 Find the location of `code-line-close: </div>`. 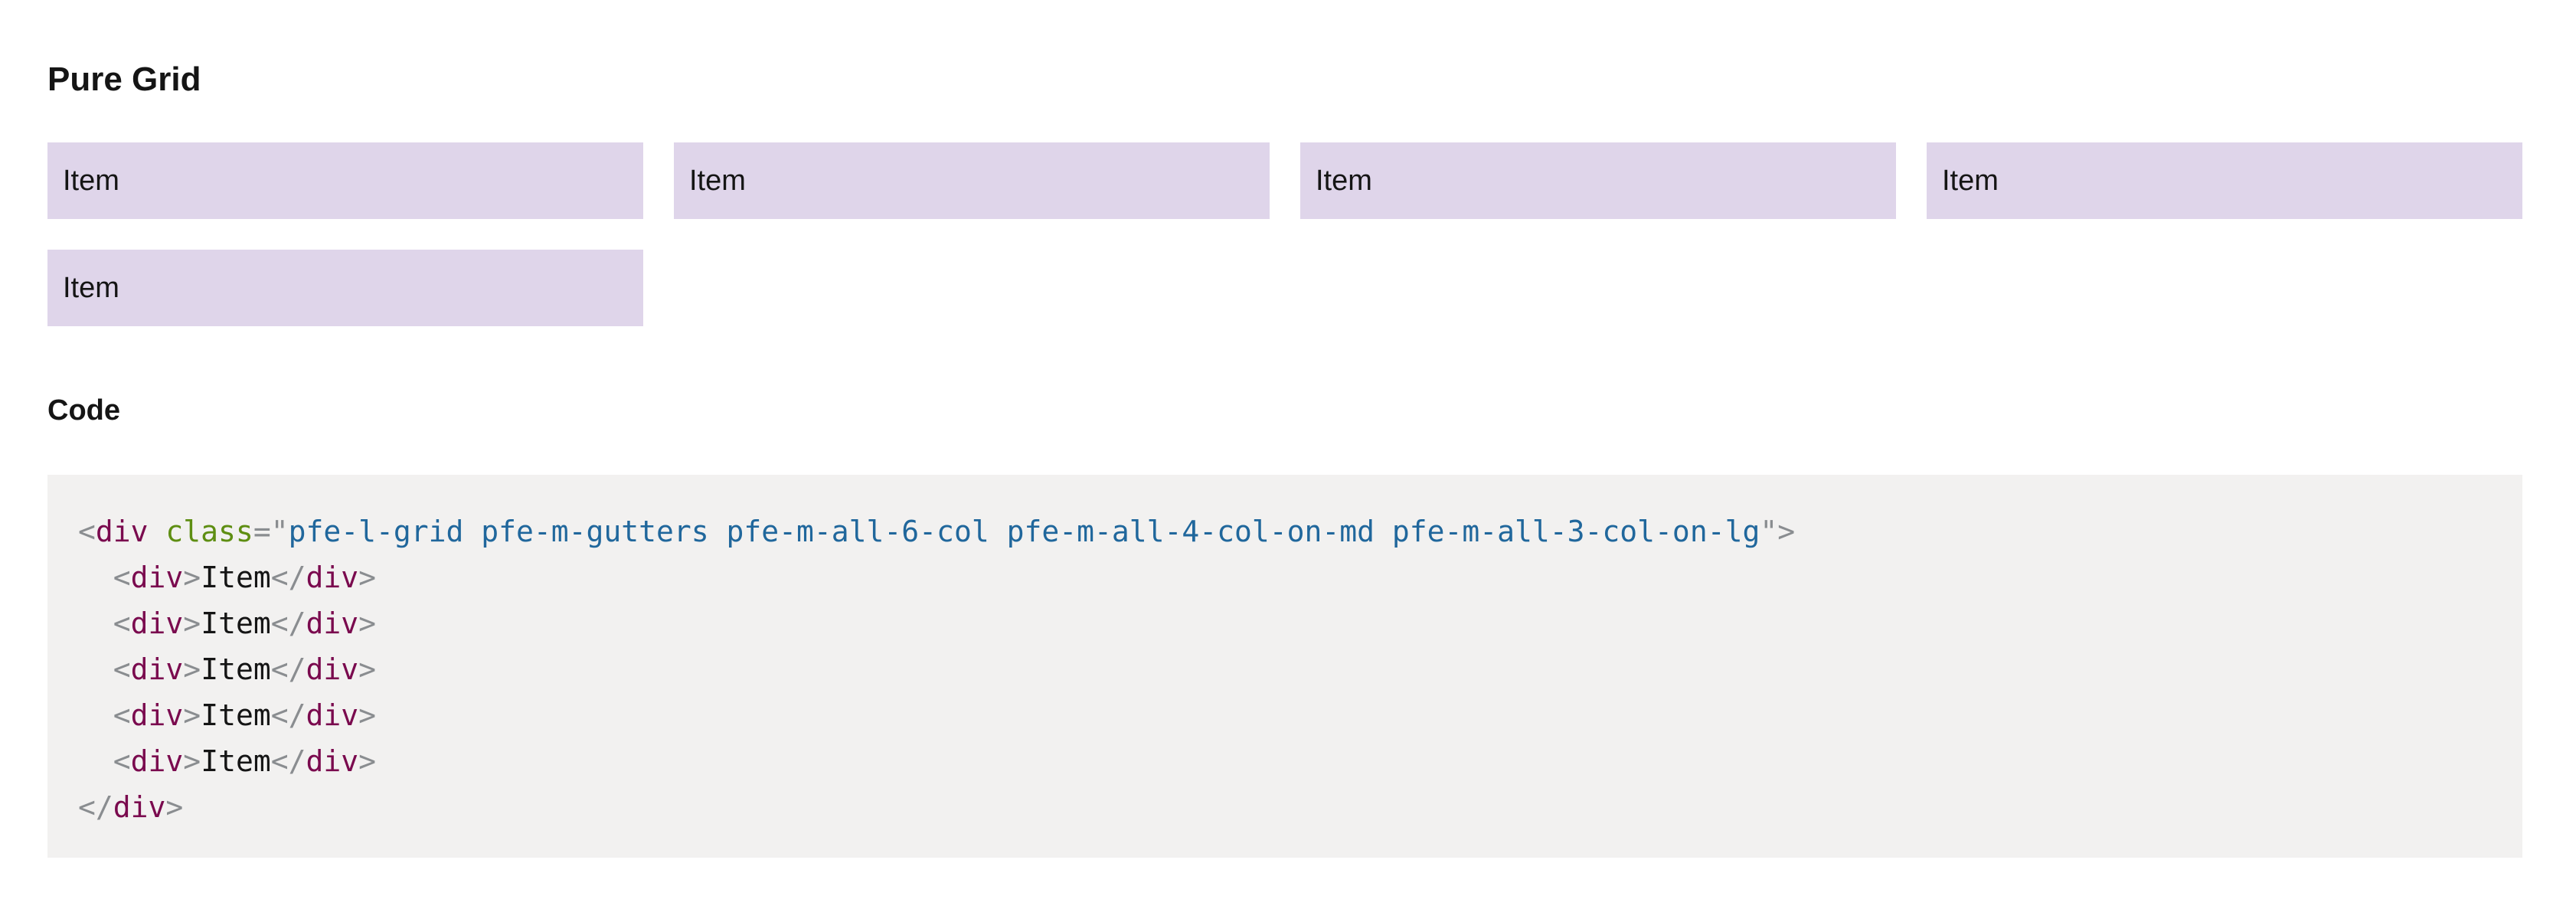

code-line-close: </div> is located at coordinates (1300, 807).